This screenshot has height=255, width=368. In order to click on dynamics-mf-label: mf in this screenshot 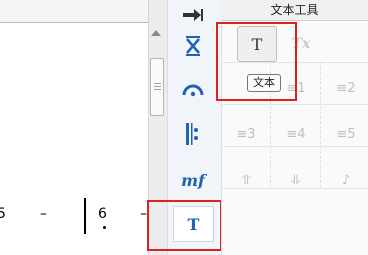, I will do `click(193, 180)`.